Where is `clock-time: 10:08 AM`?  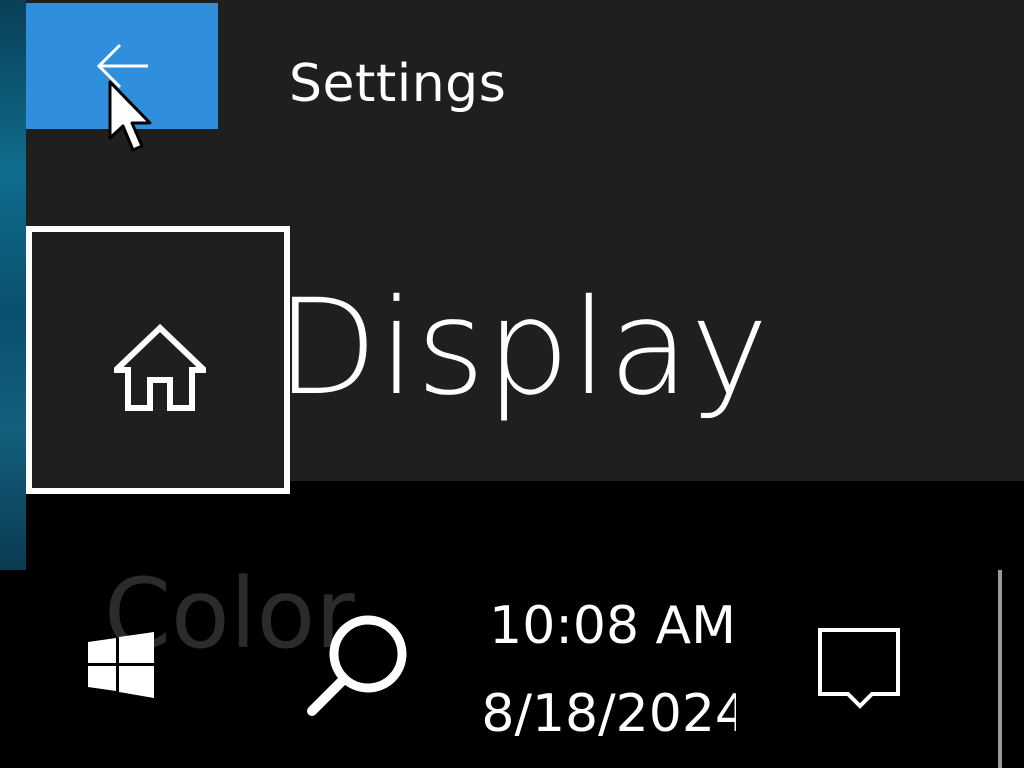 clock-time: 10:08 AM is located at coordinates (612, 626).